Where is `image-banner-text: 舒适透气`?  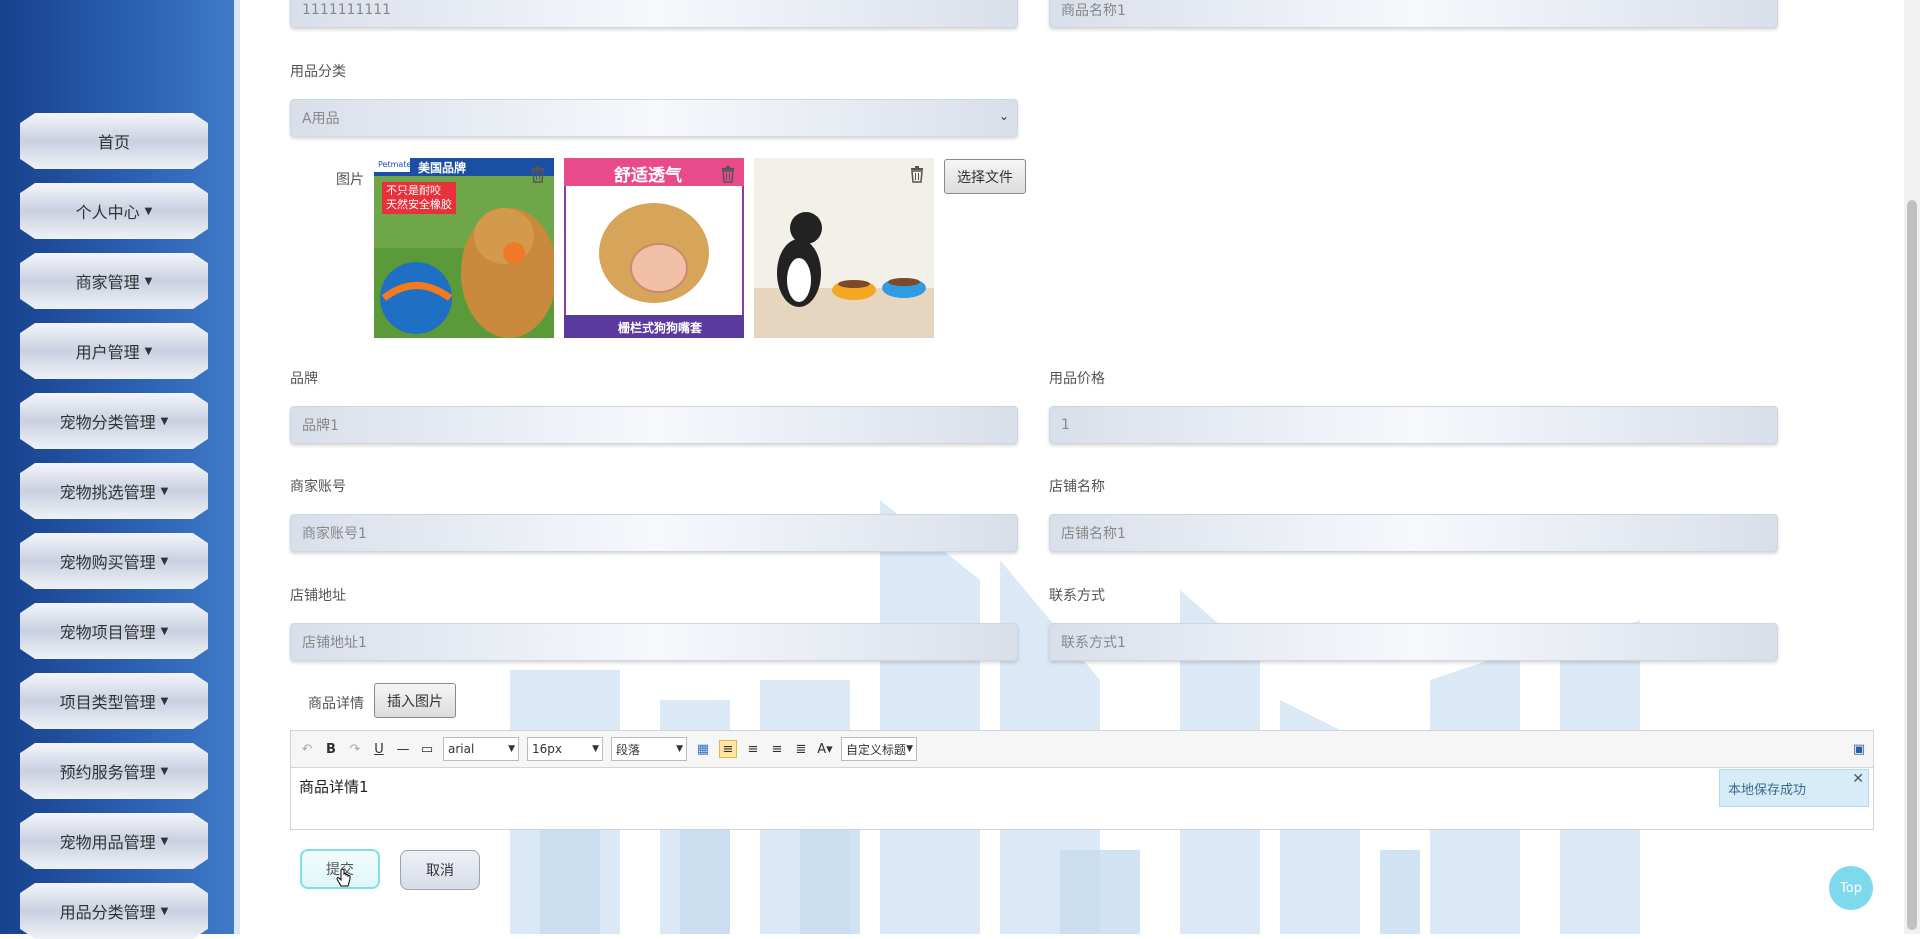
image-banner-text: 舒适透气 is located at coordinates (648, 176).